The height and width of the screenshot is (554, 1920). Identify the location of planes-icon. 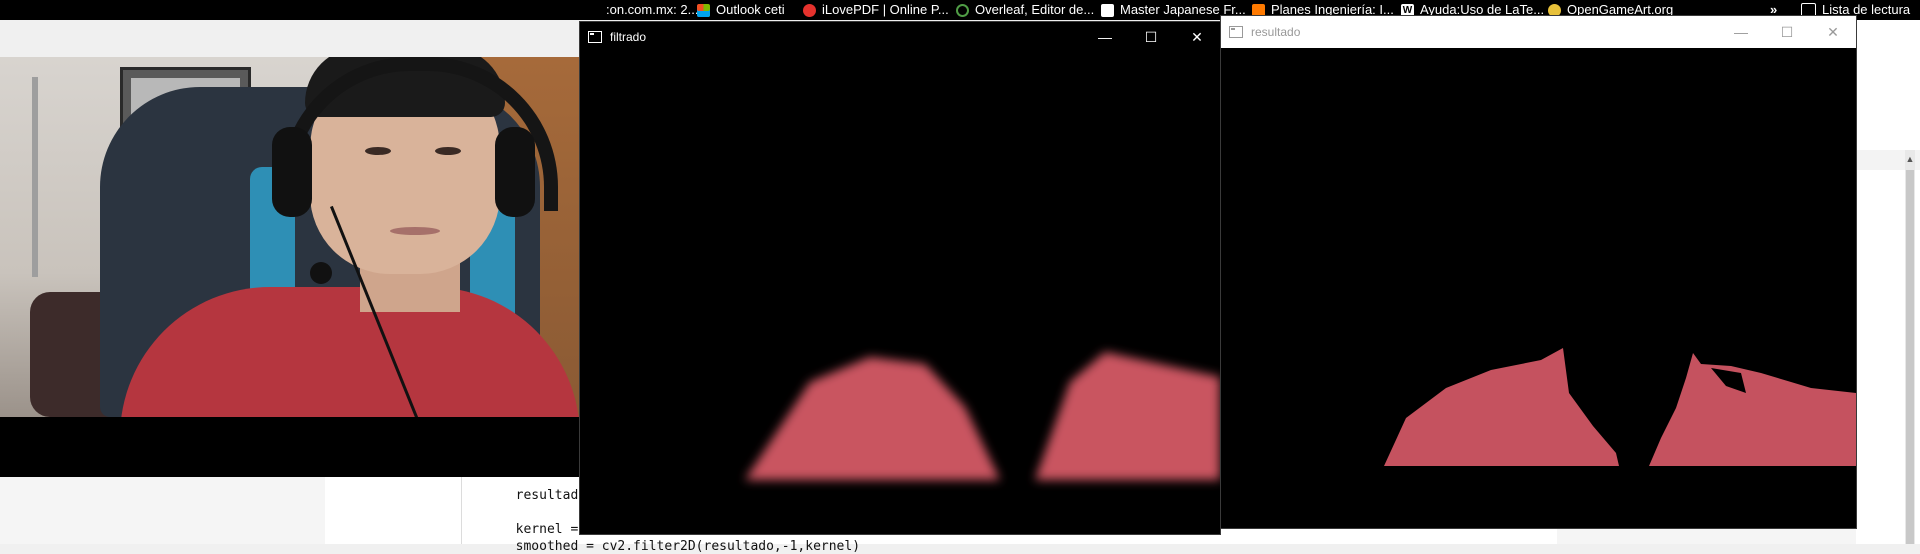
(1258, 10).